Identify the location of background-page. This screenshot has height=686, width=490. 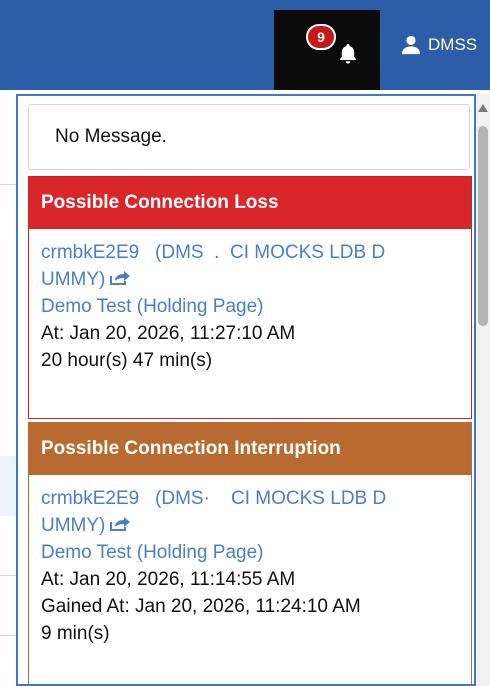
(8, 388).